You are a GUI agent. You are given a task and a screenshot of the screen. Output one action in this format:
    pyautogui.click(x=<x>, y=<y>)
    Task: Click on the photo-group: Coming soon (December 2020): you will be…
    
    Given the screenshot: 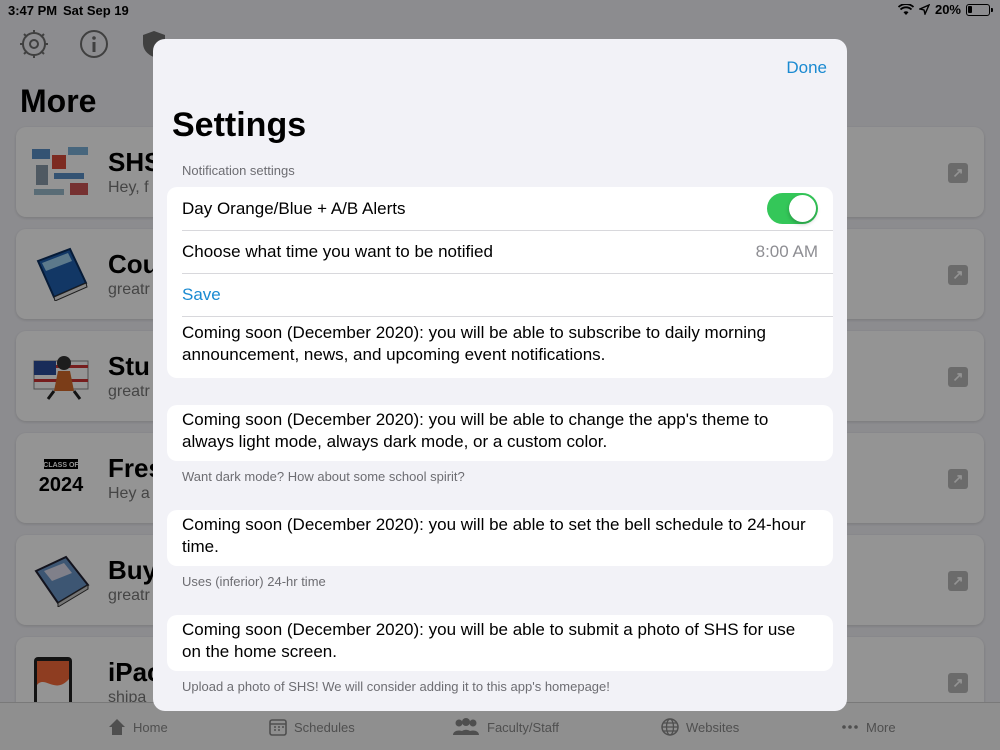 What is the action you would take?
    pyautogui.click(x=500, y=643)
    